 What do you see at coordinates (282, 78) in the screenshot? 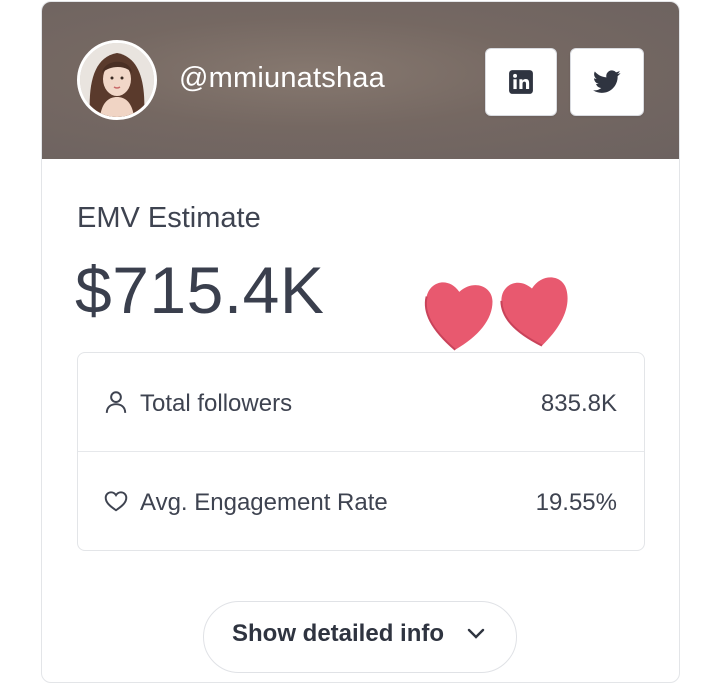
I see `profile-handle: @mmiunatshaa` at bounding box center [282, 78].